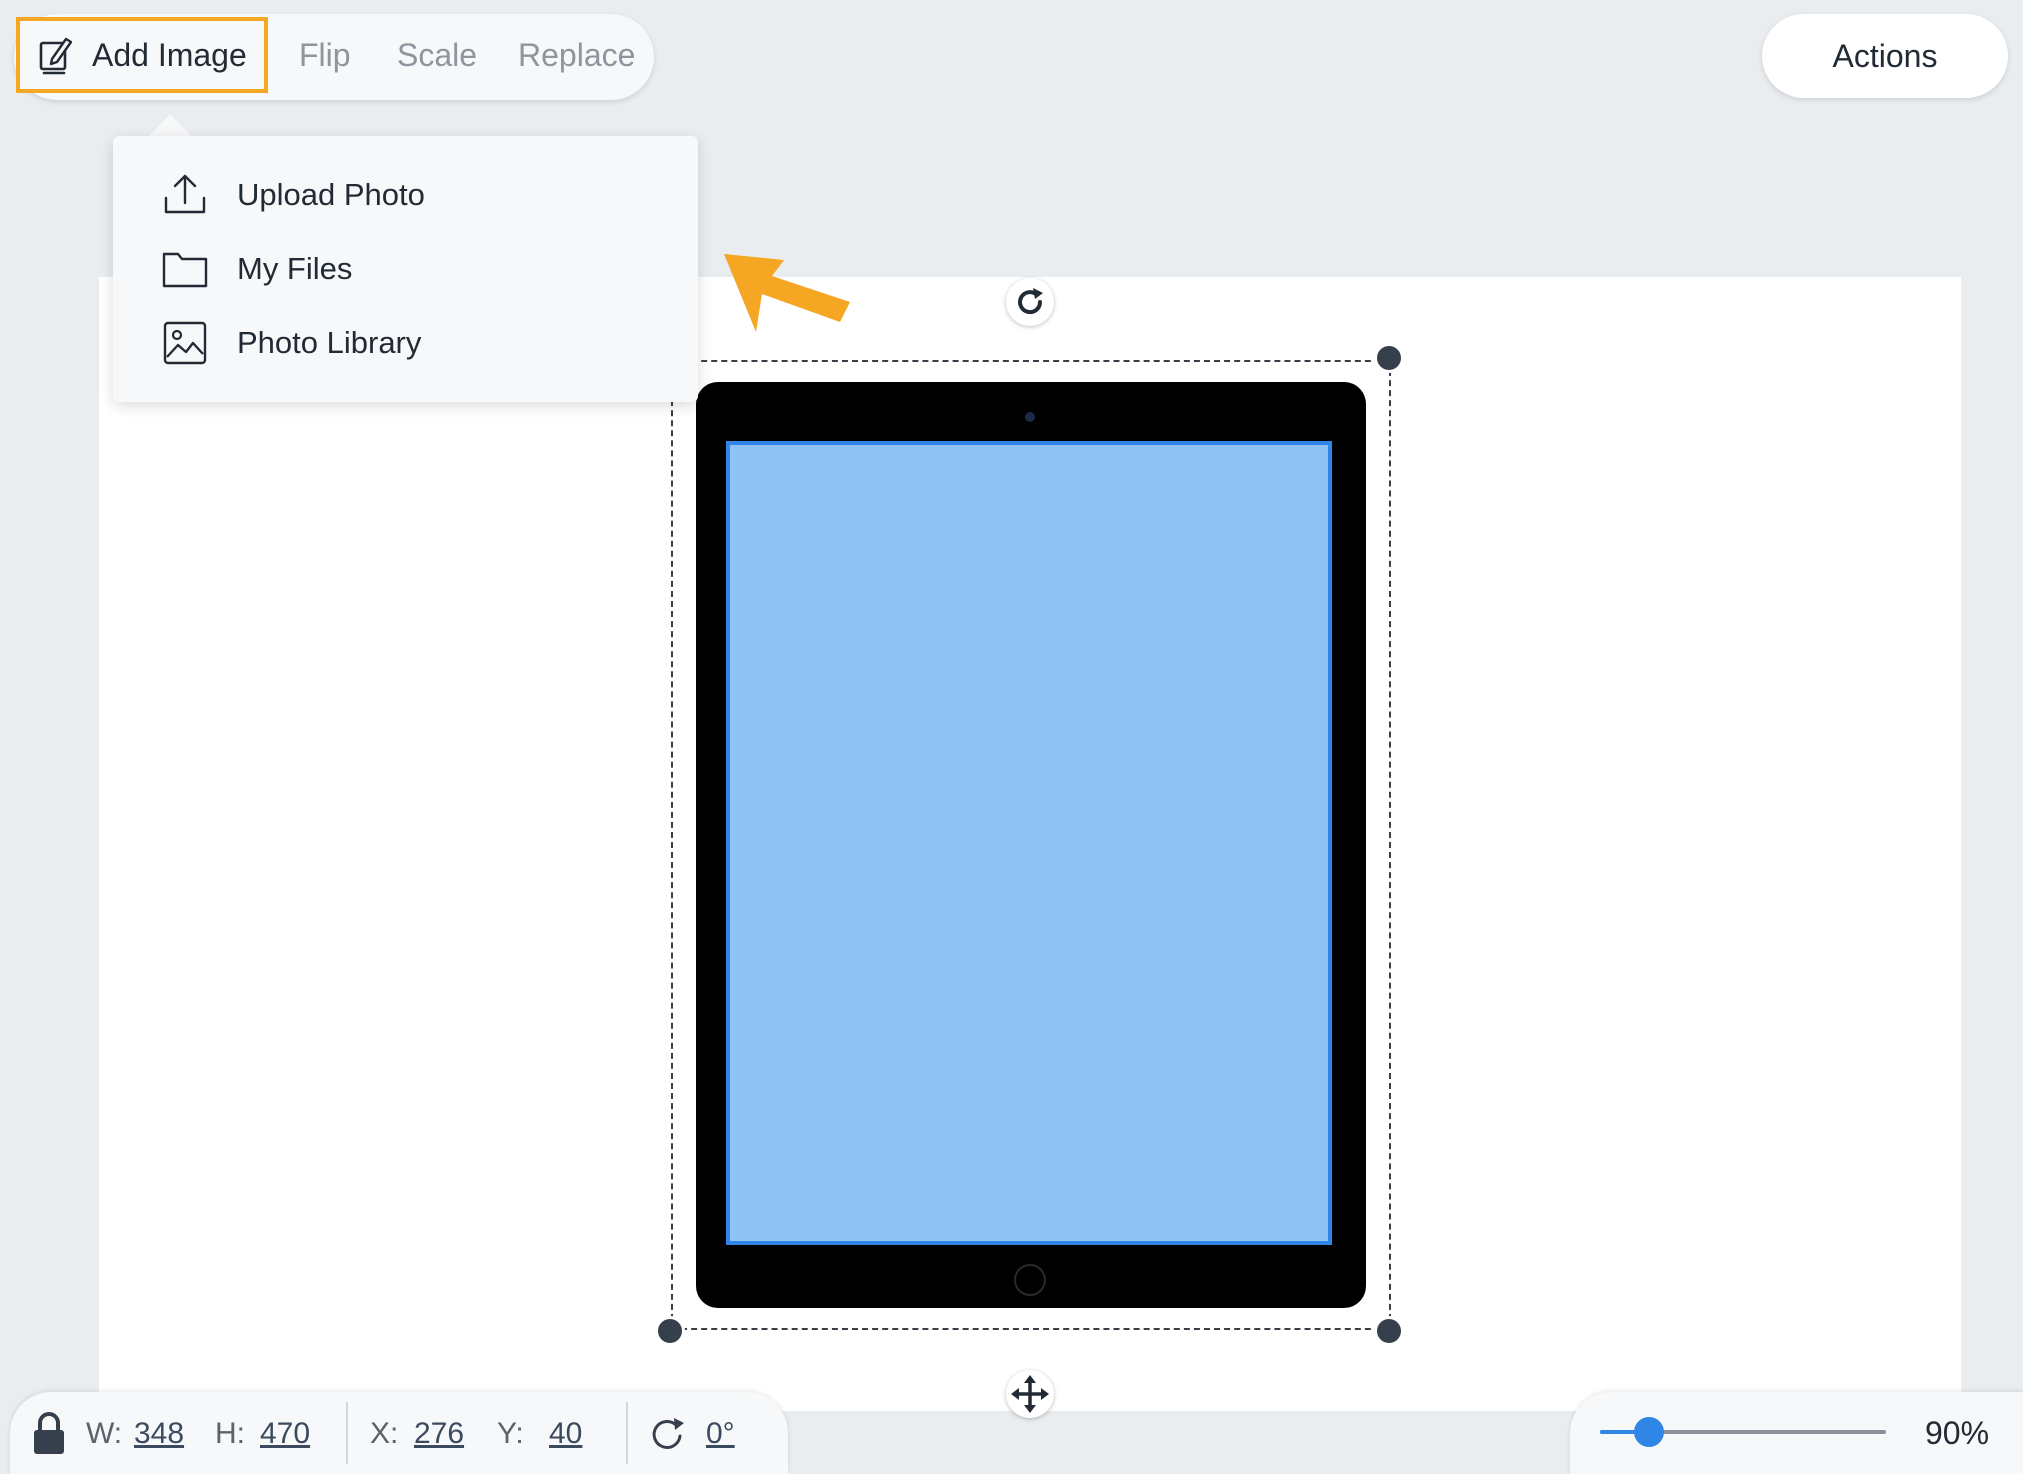  I want to click on menu-item-label: Photo Library, so click(329, 342).